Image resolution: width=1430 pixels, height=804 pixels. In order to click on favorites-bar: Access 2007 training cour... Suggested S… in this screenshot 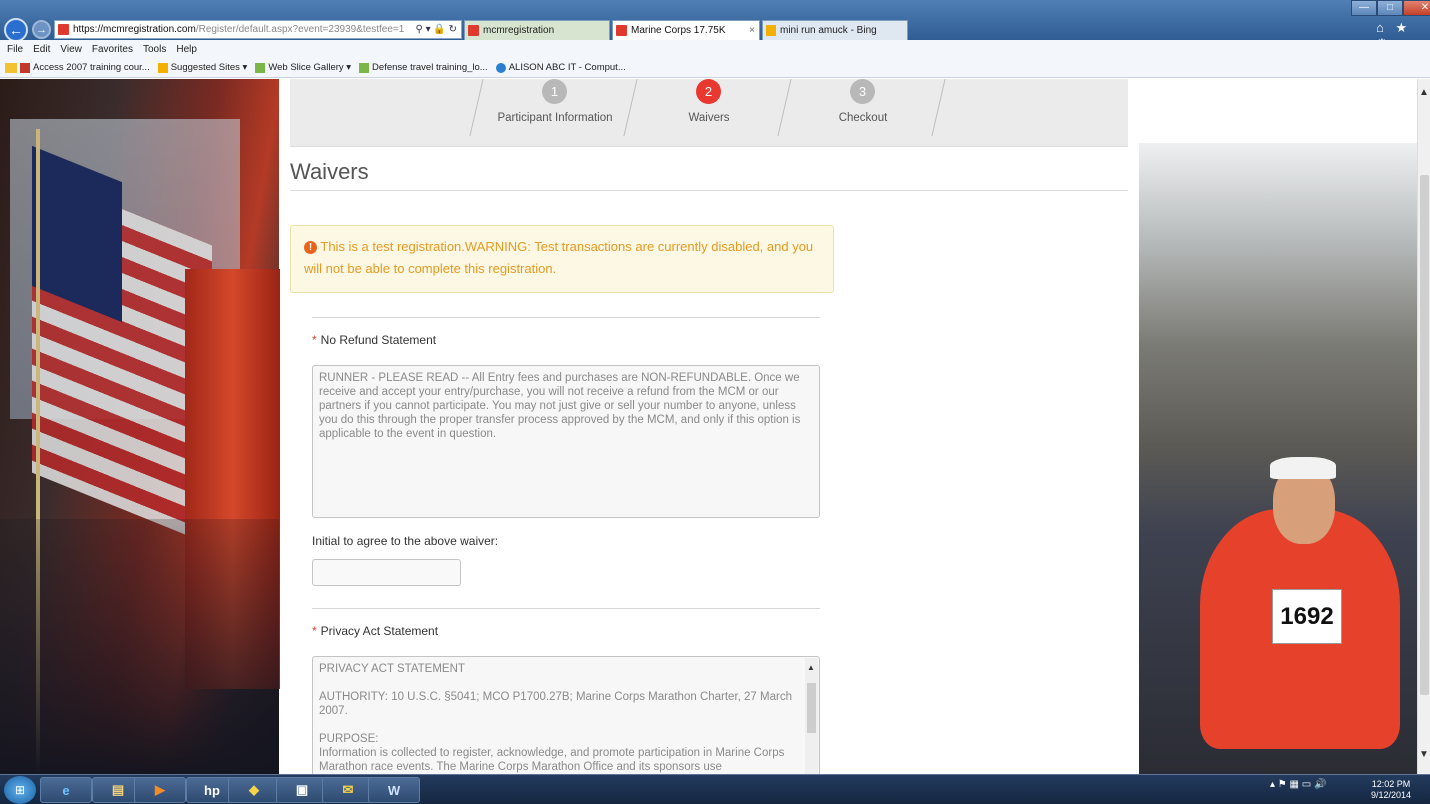, I will do `click(715, 68)`.